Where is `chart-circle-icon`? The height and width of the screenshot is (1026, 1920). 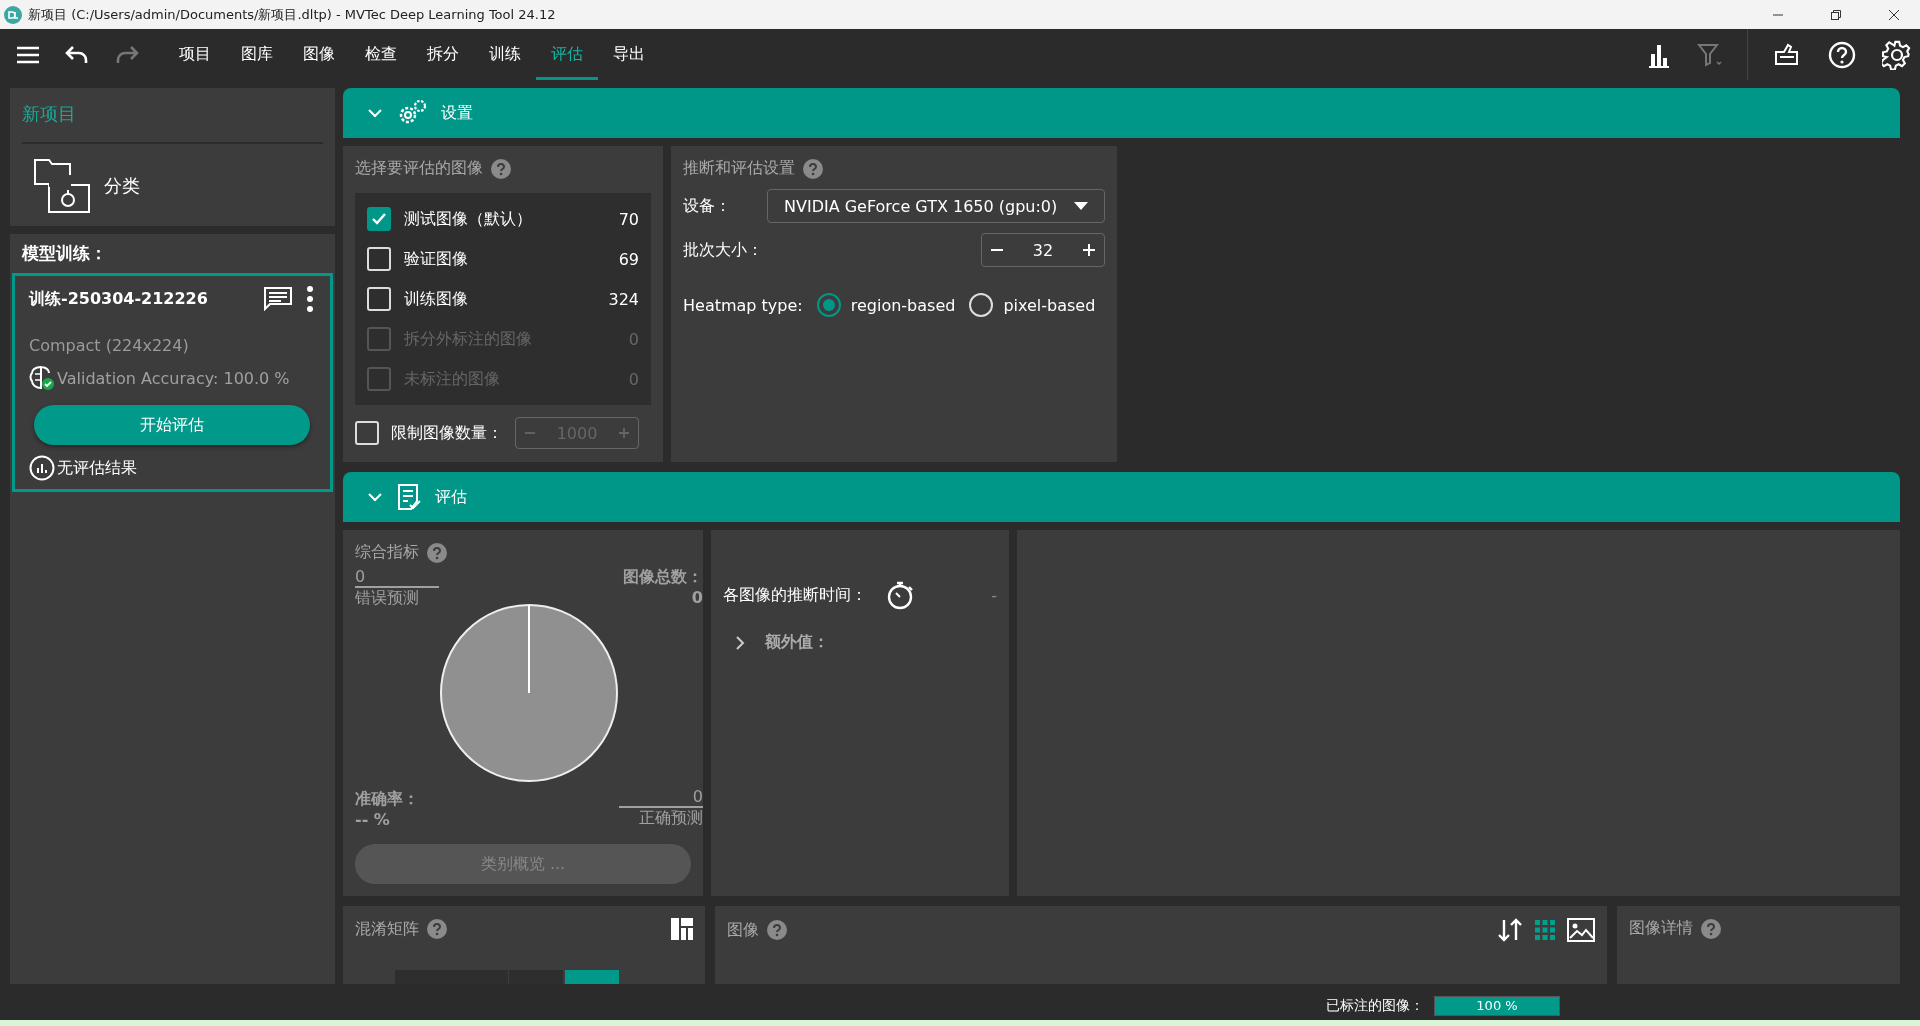 chart-circle-icon is located at coordinates (42, 468).